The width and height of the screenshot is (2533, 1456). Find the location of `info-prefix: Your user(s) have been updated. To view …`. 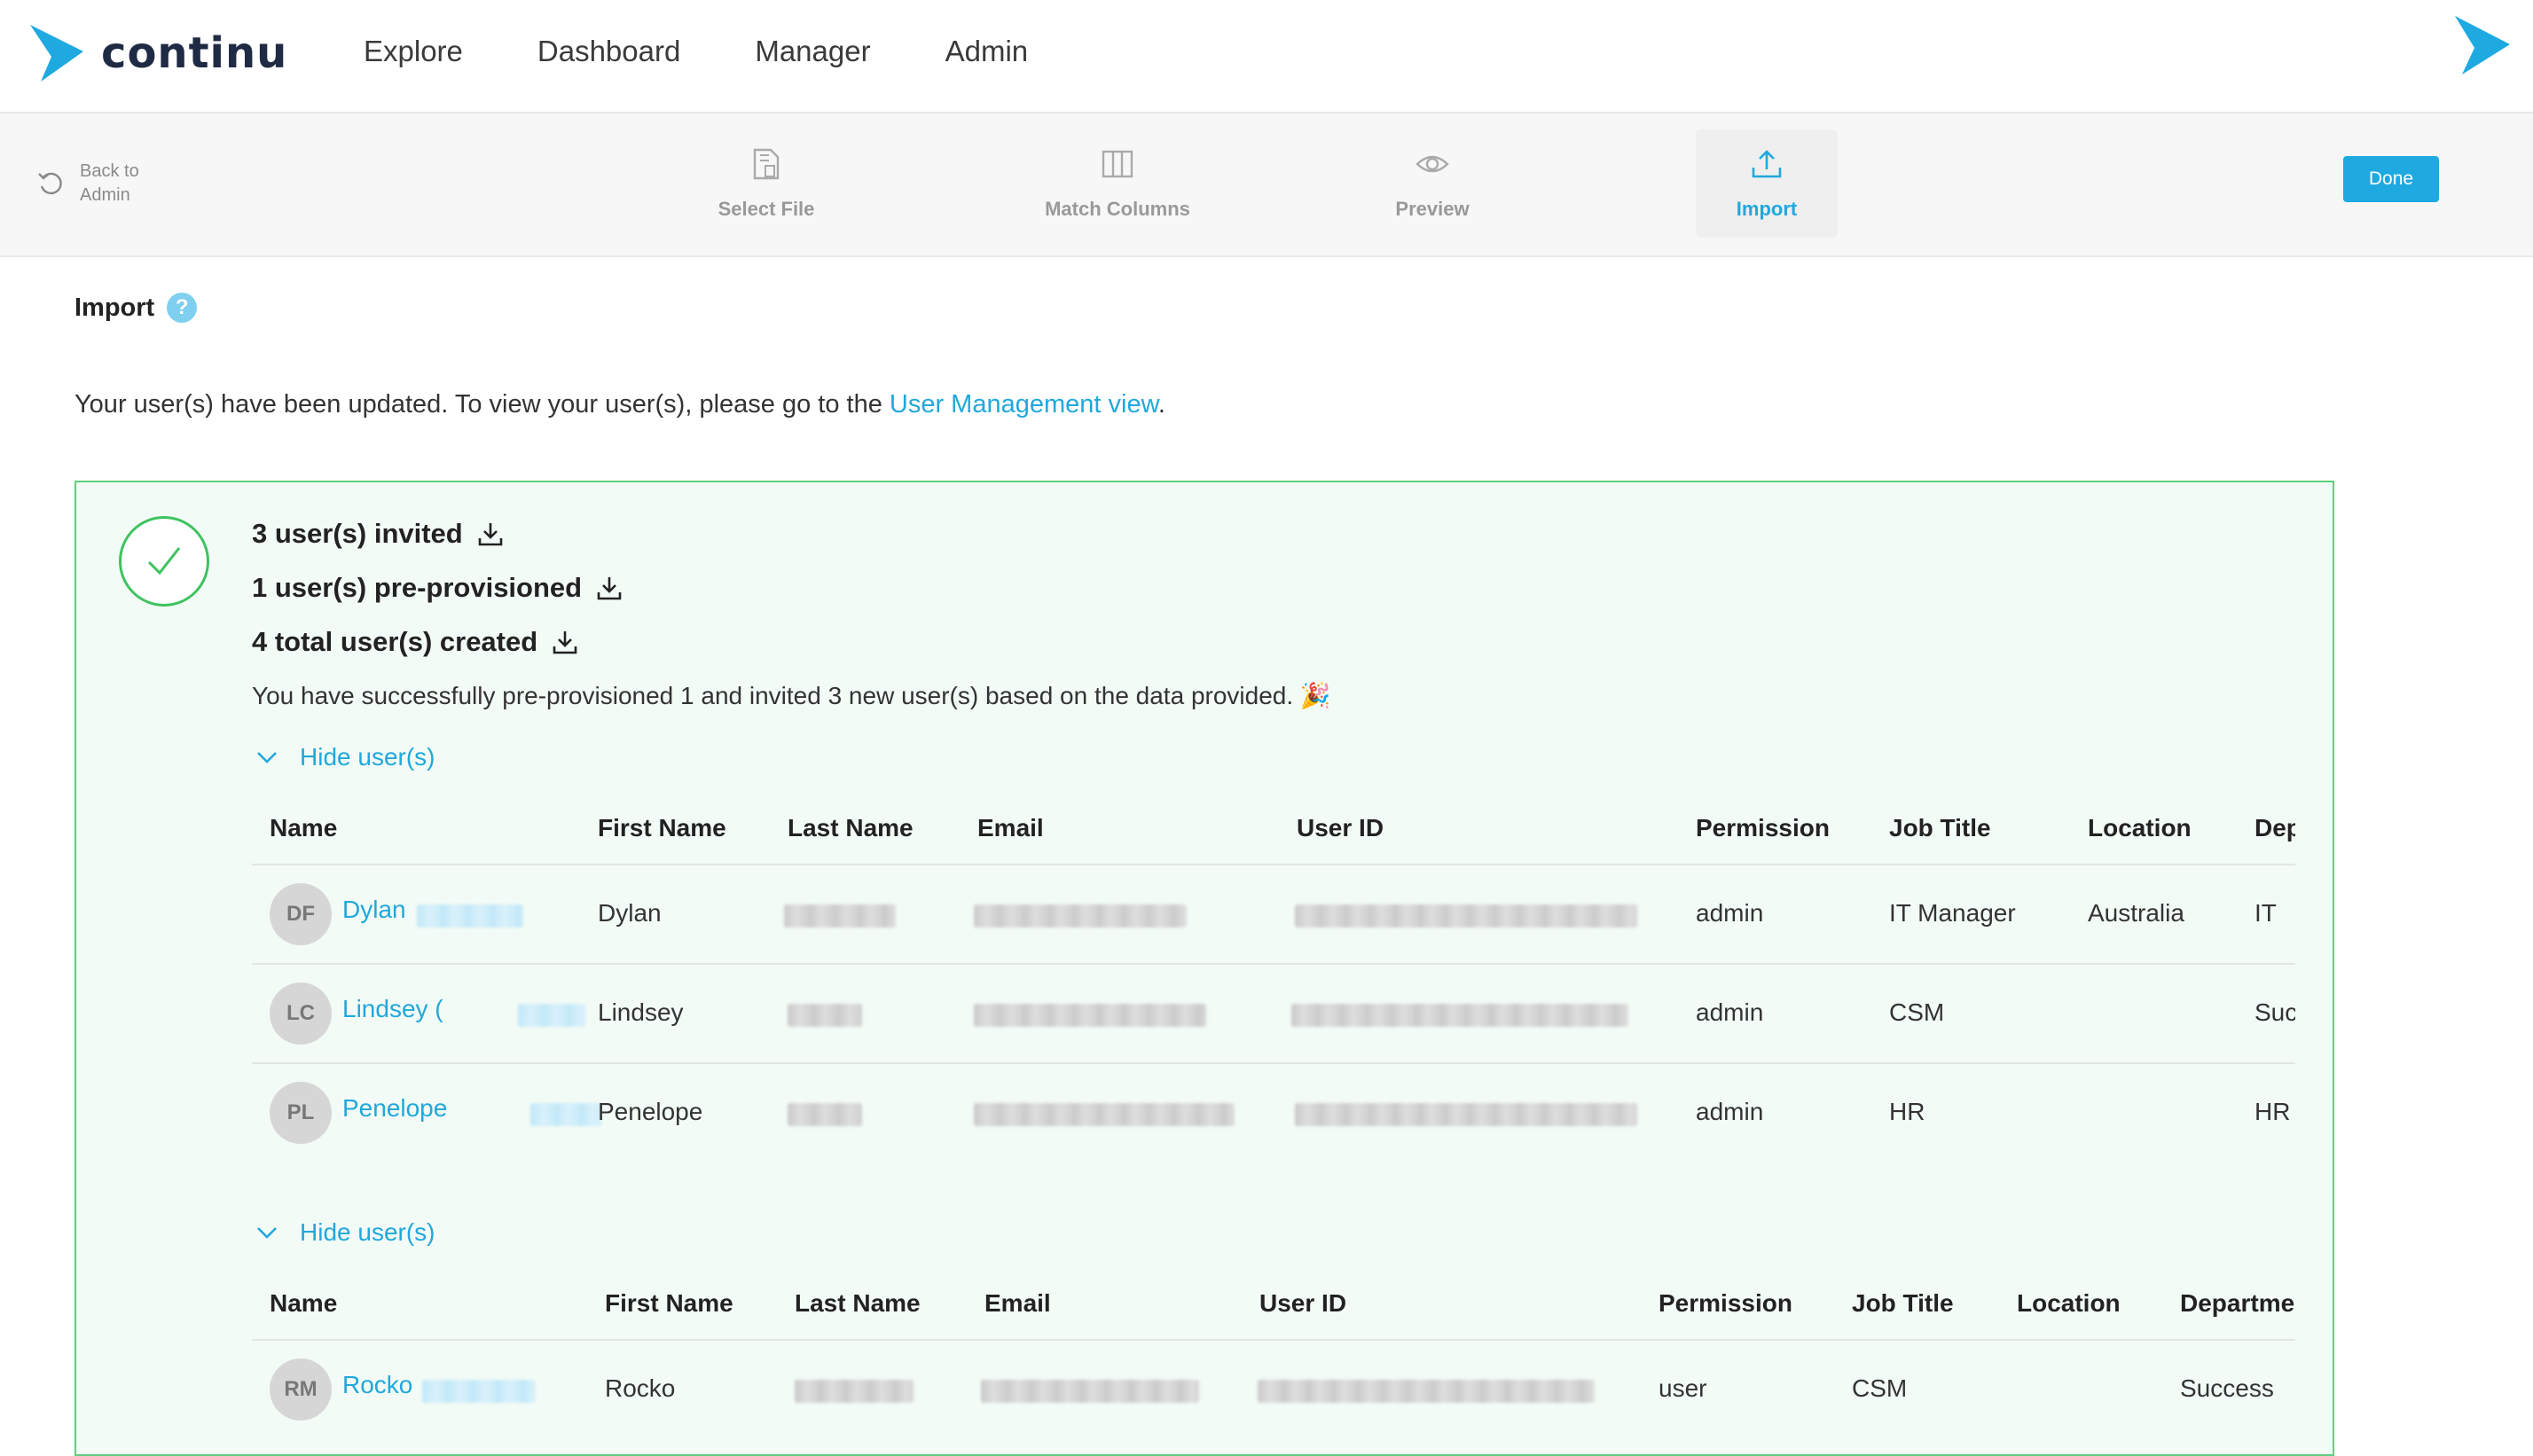

info-prefix: Your user(s) have been updated. To view … is located at coordinates (482, 404).